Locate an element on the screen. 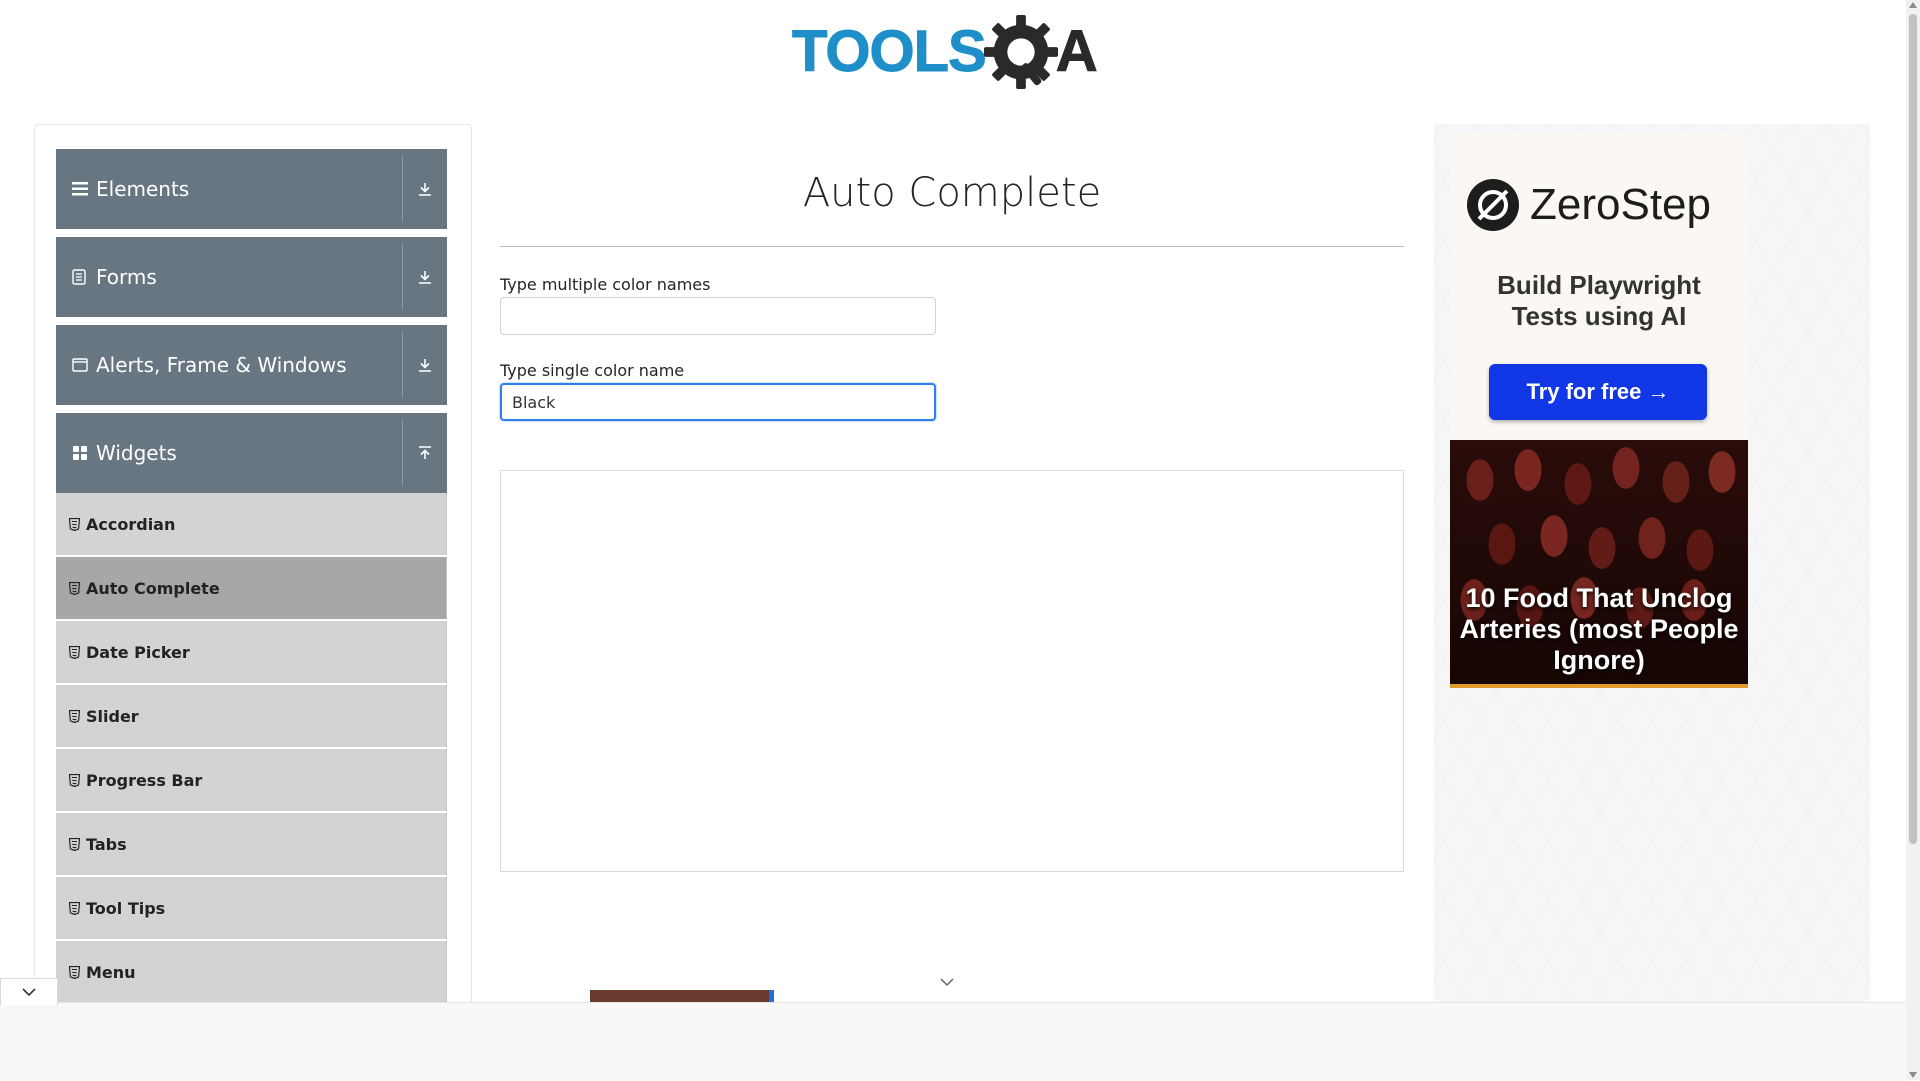 This screenshot has width=1920, height=1081. single-color-label: Type single color name is located at coordinates (592, 370).